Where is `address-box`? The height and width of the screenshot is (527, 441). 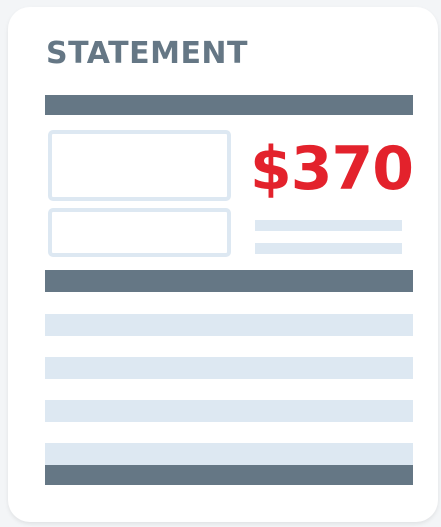
address-box is located at coordinates (139, 165).